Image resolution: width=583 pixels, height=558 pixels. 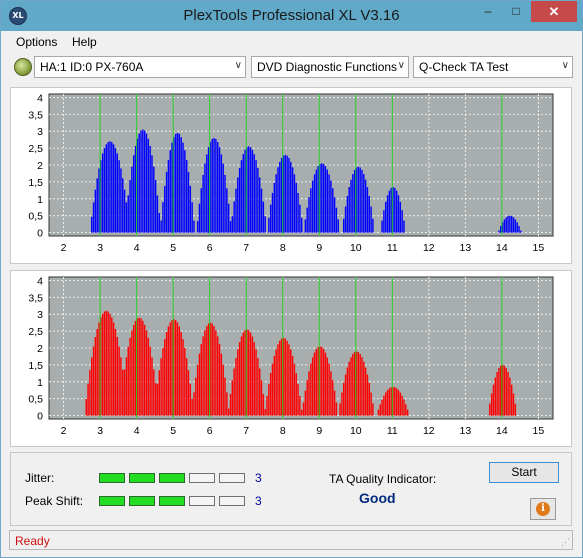 I want to click on function-select: DVD Diagnostic Functions ∨, so click(x=330, y=67).